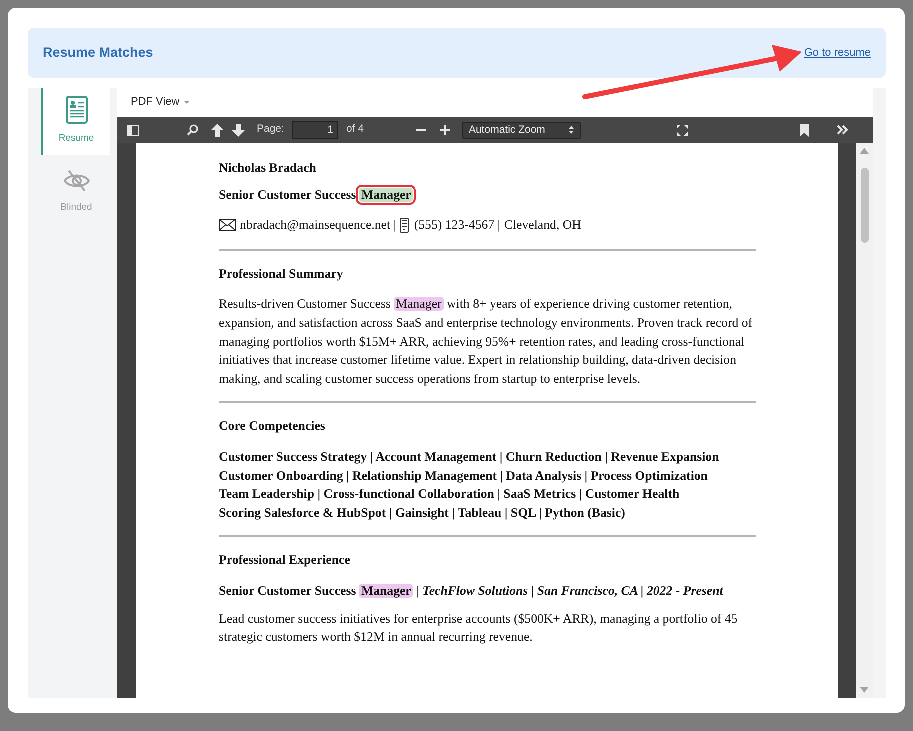 This screenshot has width=913, height=731. What do you see at coordinates (472, 591) in the screenshot?
I see `job-title: Senior Customer Success Manager | TechFlow Solutions | San Francisco, CA | 2022 - Present` at bounding box center [472, 591].